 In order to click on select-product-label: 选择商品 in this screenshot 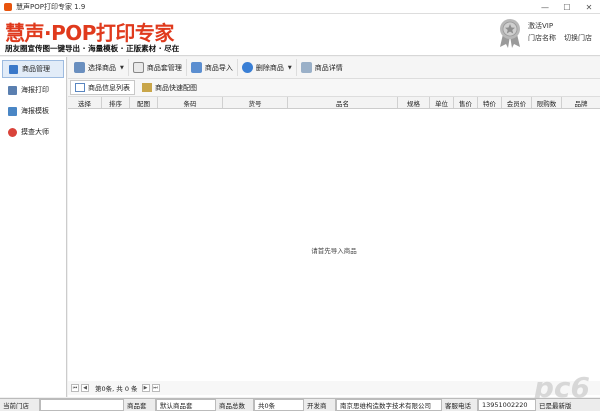, I will do `click(102, 67)`.